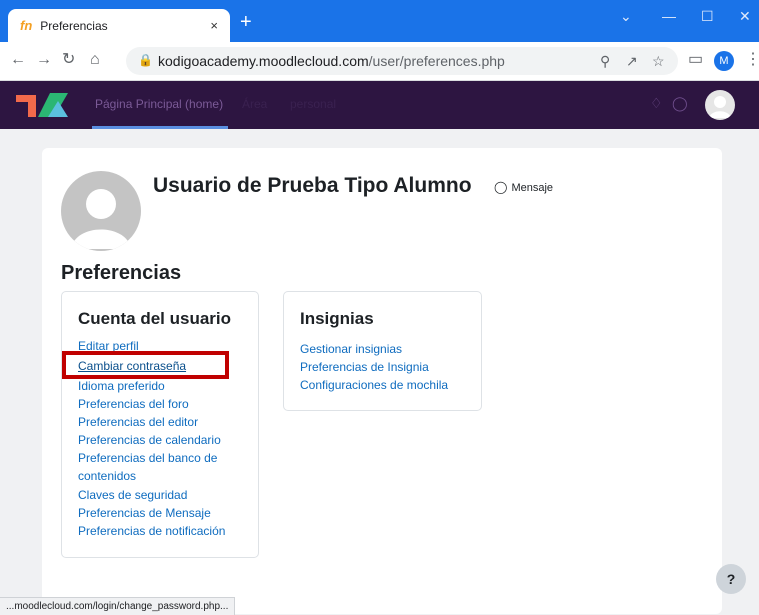 The height and width of the screenshot is (615, 759). Describe the element at coordinates (632, 61) in the screenshot. I see `share-icon: ↗` at that location.